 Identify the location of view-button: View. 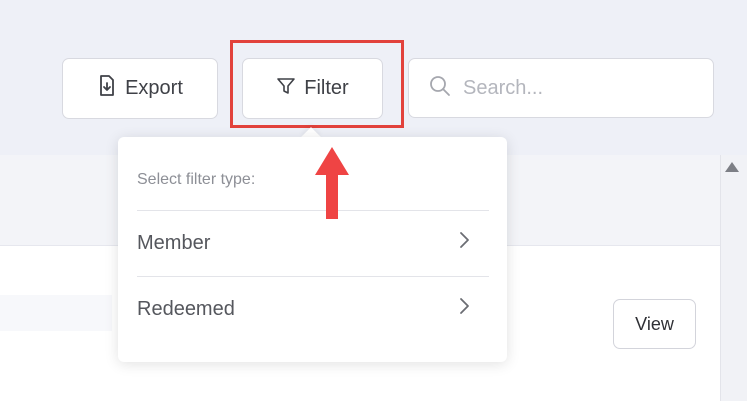
(654, 324).